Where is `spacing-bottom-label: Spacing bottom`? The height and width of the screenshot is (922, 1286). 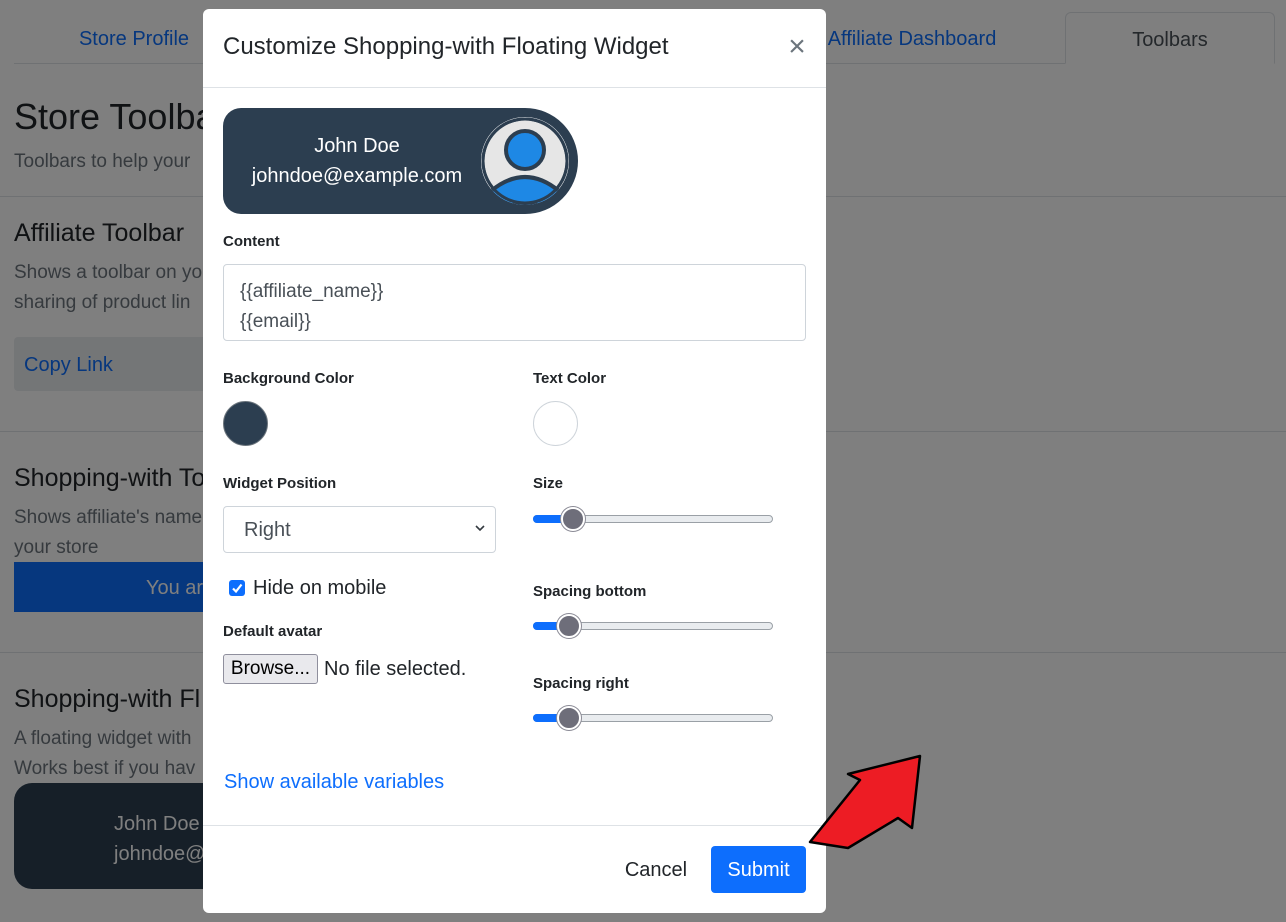
spacing-bottom-label: Spacing bottom is located at coordinates (590, 591).